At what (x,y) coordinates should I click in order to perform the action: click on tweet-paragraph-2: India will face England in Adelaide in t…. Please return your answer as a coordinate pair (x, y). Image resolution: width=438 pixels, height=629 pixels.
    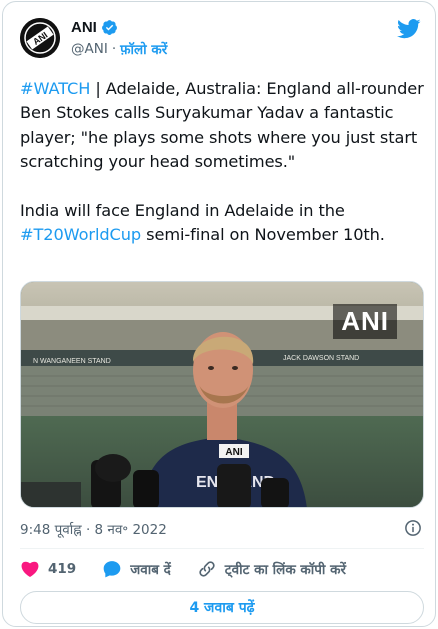
    Looking at the image, I should click on (222, 223).